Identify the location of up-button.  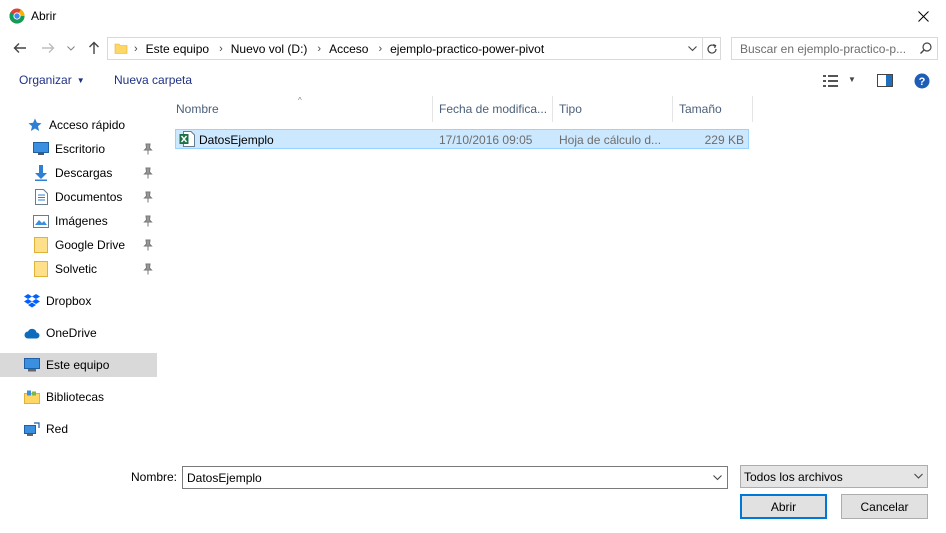
(94, 48).